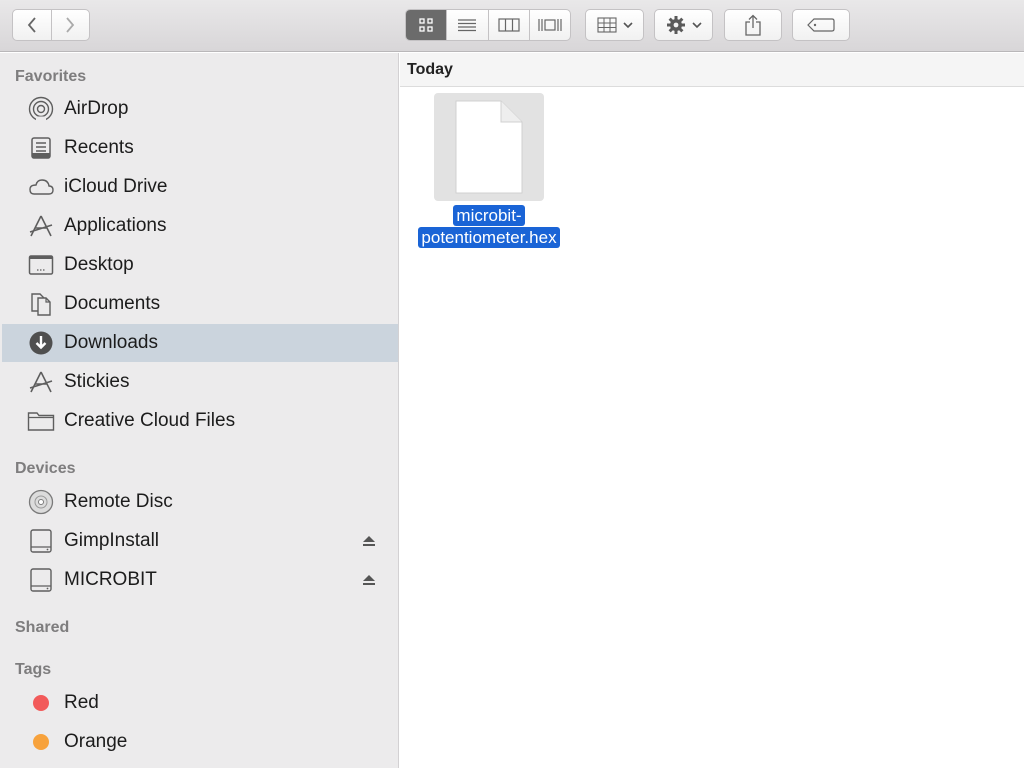 The width and height of the screenshot is (1024, 768). Describe the element at coordinates (112, 303) in the screenshot. I see `sidebar-item-label: Documents` at that location.